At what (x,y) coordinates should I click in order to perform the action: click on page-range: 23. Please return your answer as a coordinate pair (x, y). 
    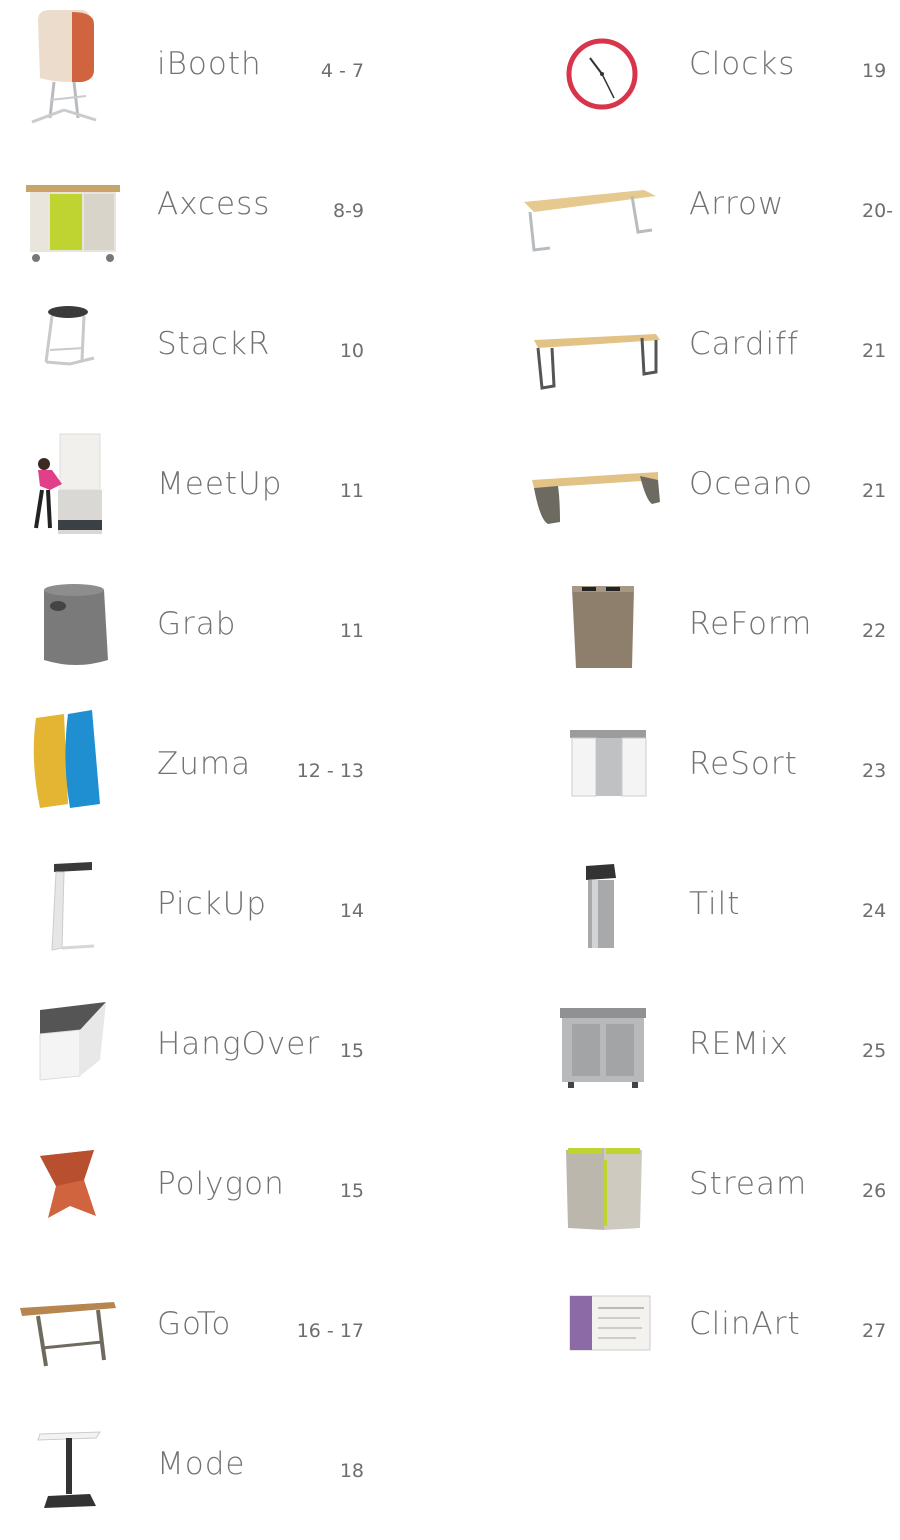
    Looking at the image, I should click on (874, 771).